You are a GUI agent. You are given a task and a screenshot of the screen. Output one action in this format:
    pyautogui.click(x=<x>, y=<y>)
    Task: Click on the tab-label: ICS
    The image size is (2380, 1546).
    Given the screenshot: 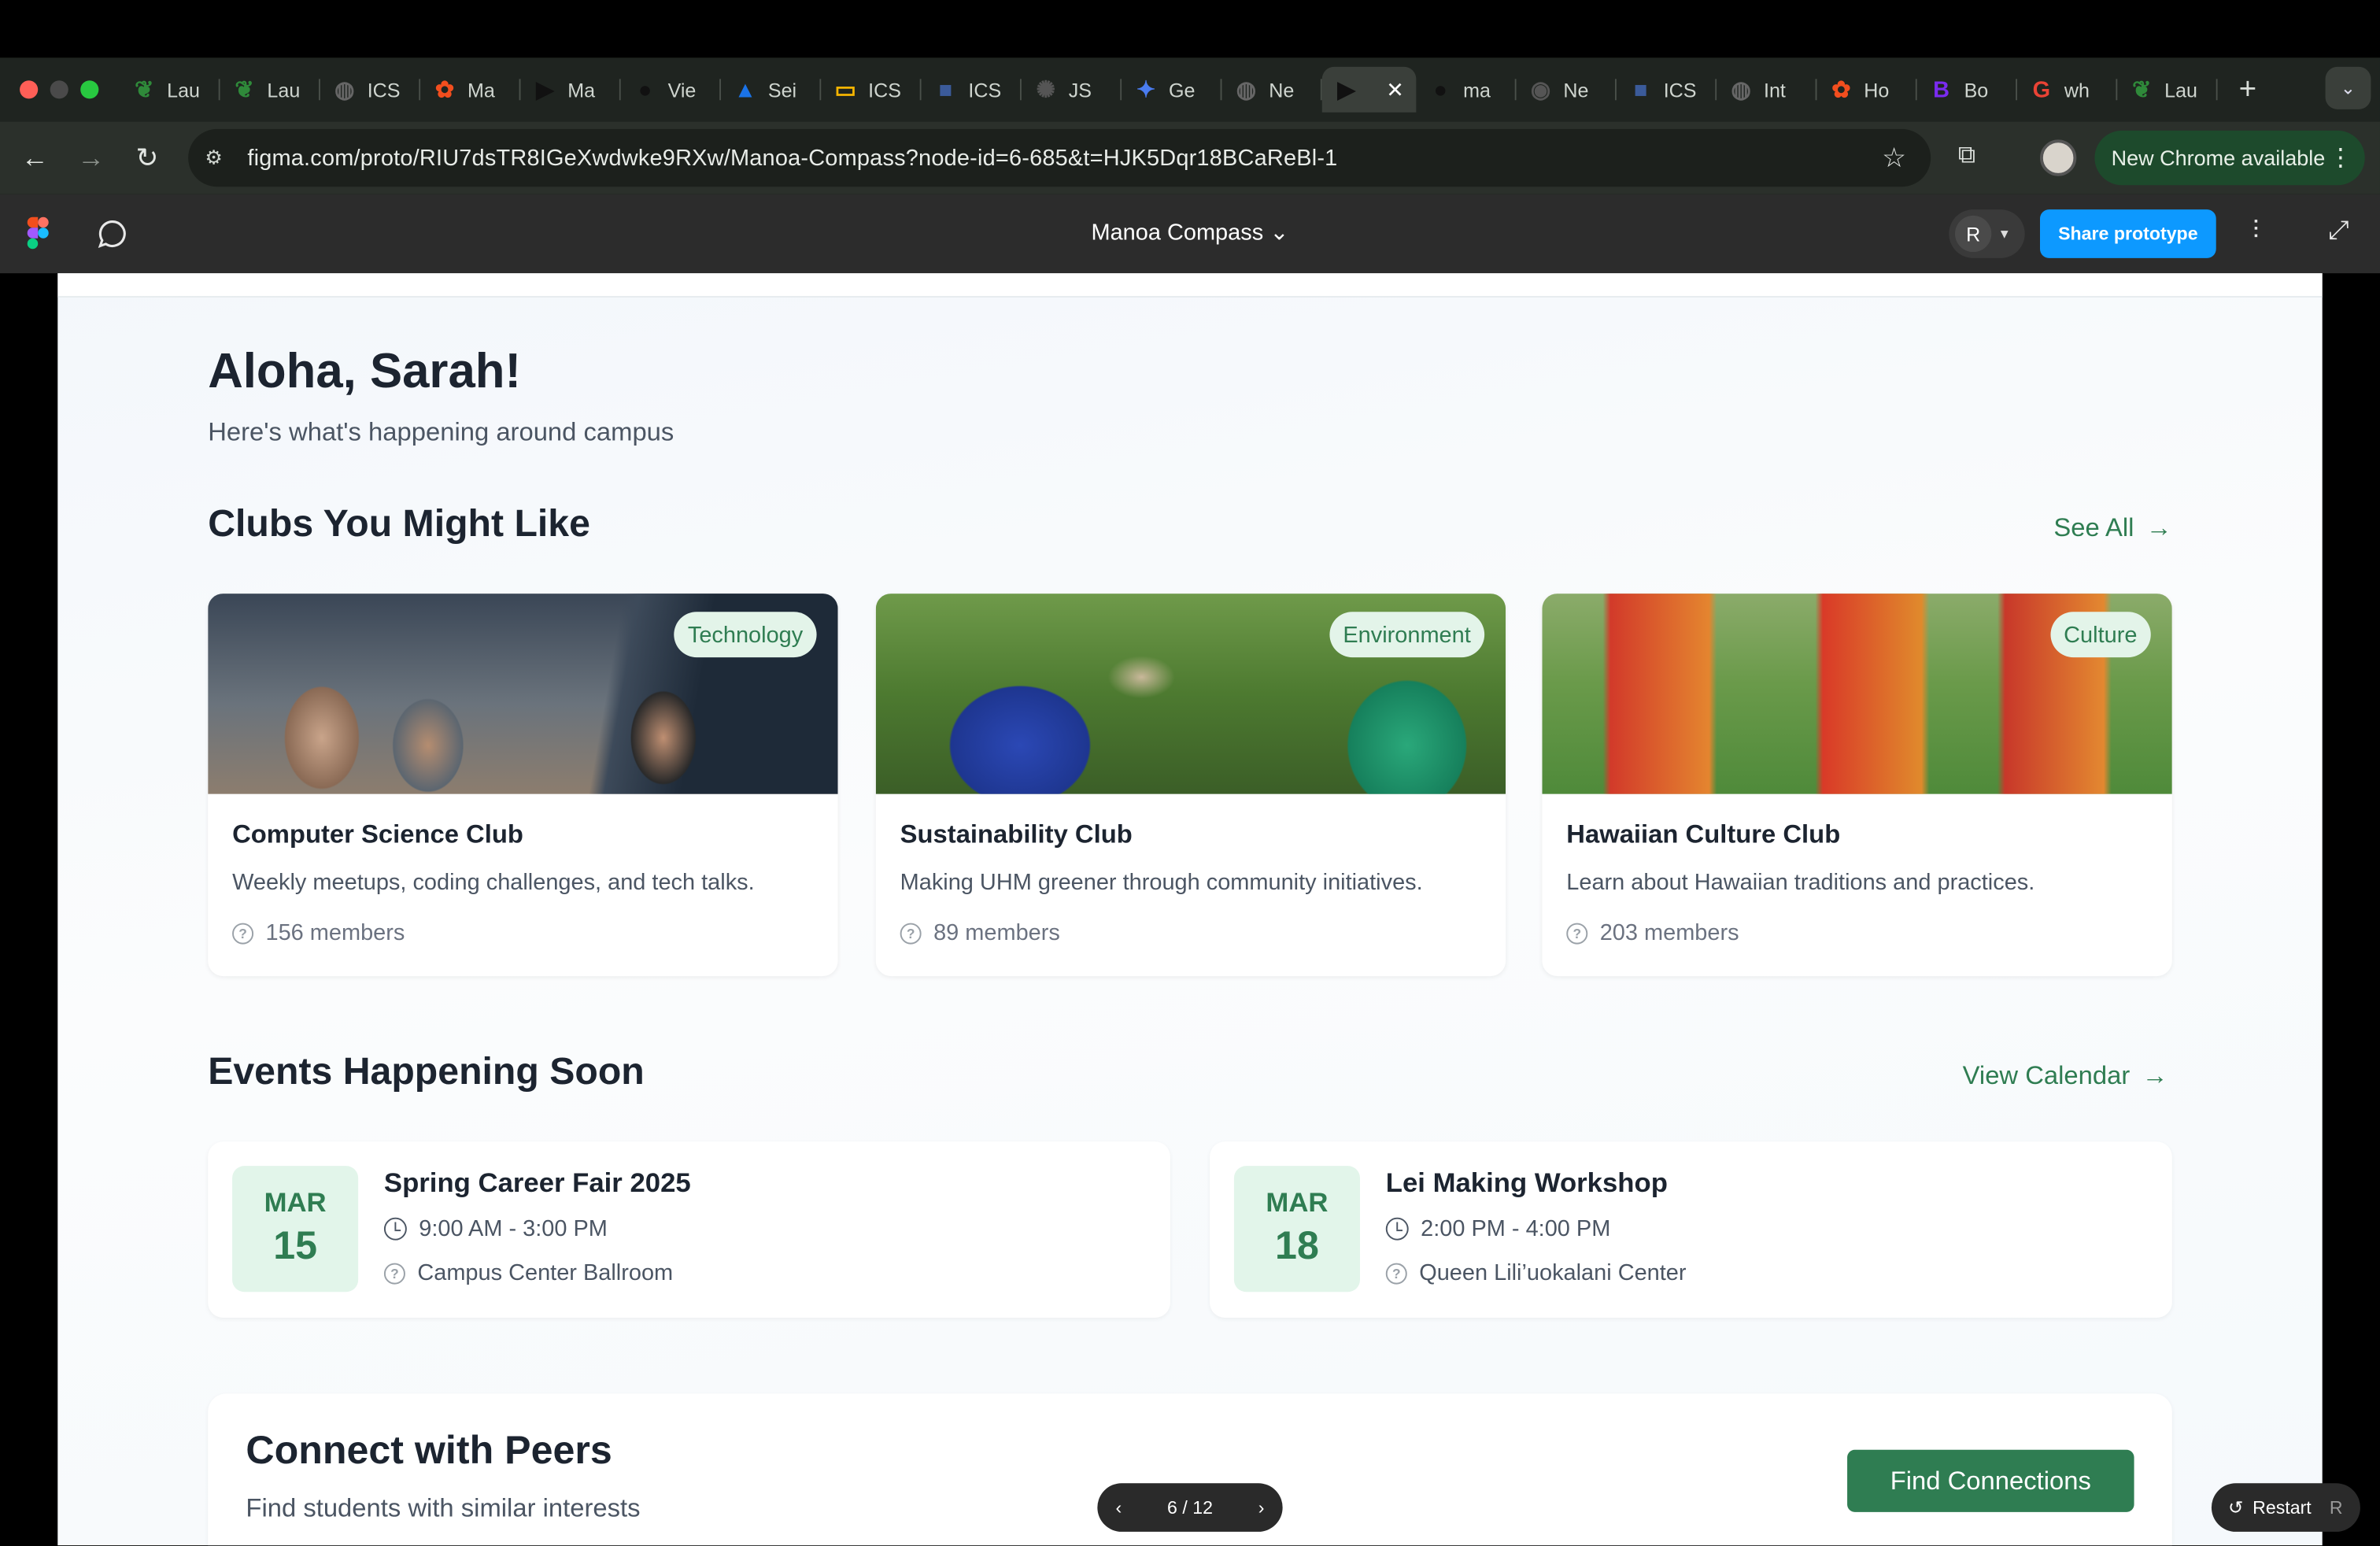 What is the action you would take?
    pyautogui.click(x=384, y=90)
    